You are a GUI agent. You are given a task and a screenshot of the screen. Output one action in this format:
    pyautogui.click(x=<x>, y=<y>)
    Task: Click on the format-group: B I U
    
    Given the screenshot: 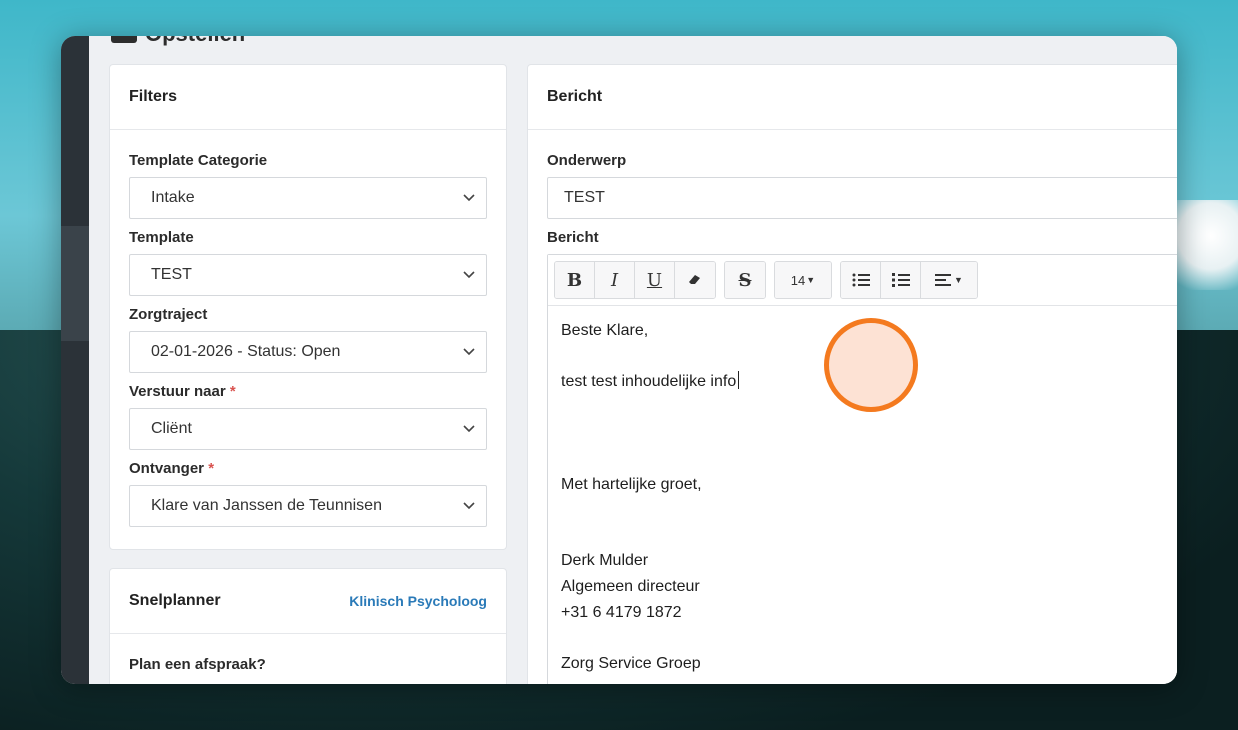 What is the action you would take?
    pyautogui.click(x=635, y=280)
    